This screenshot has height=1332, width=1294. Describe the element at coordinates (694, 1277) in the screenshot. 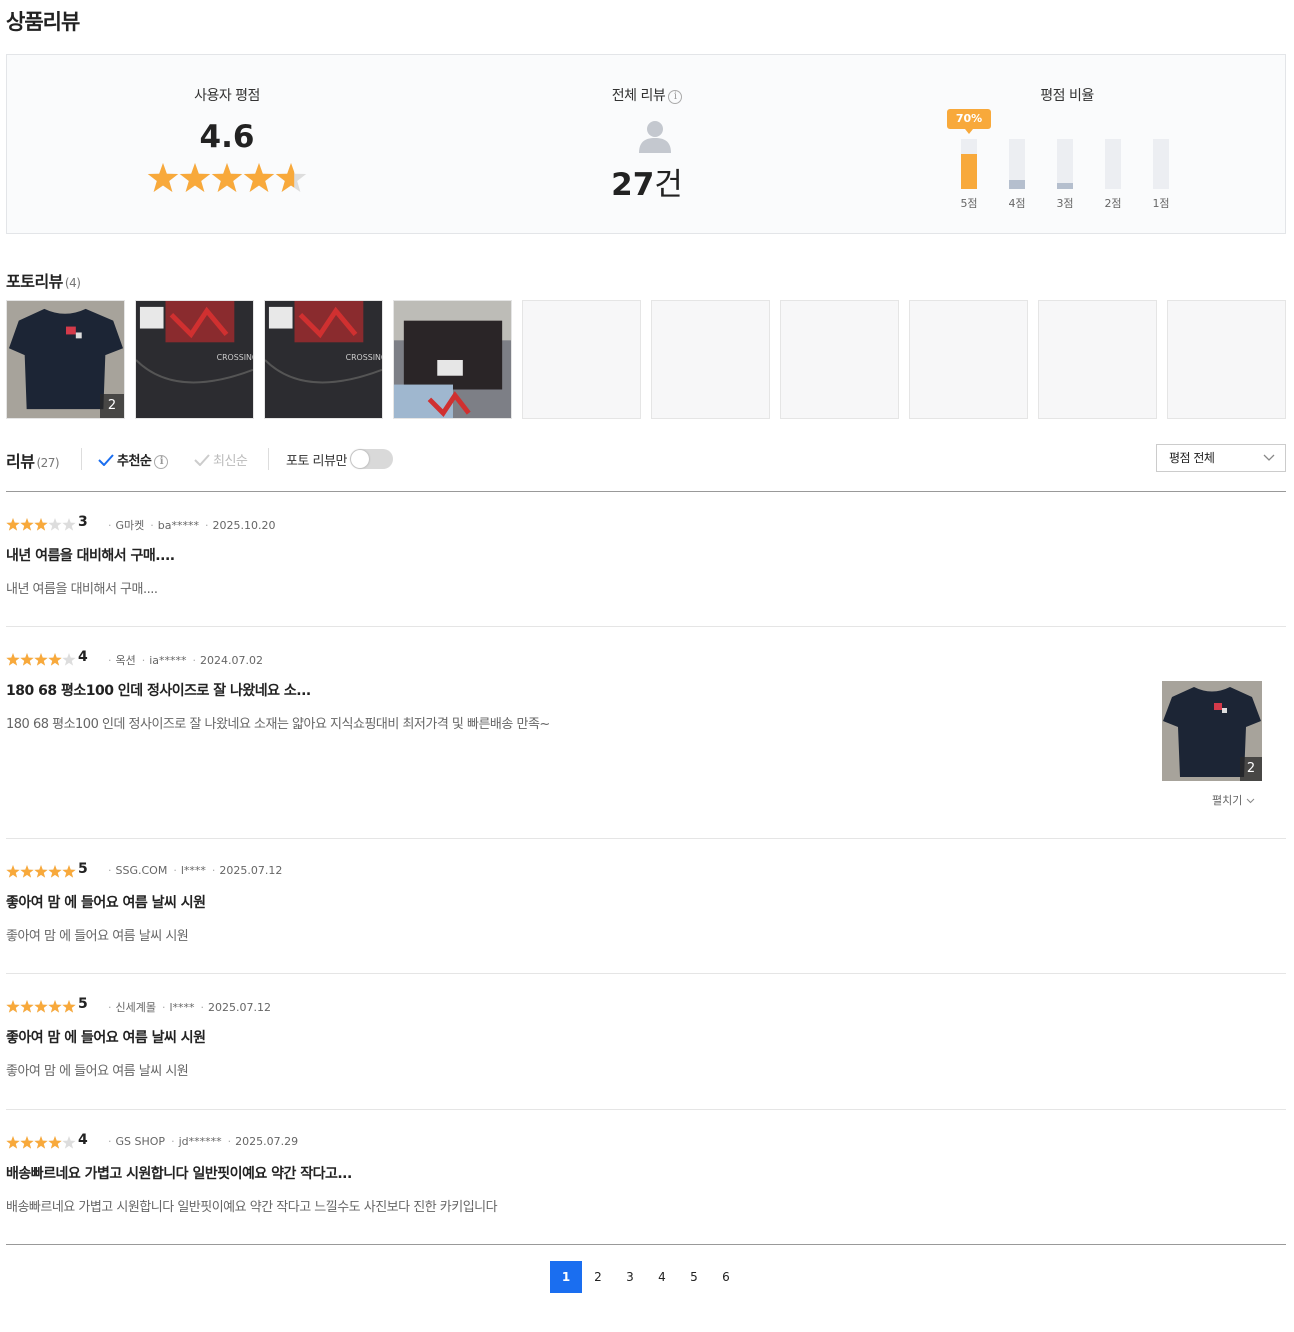

I see `page-button: 5` at that location.